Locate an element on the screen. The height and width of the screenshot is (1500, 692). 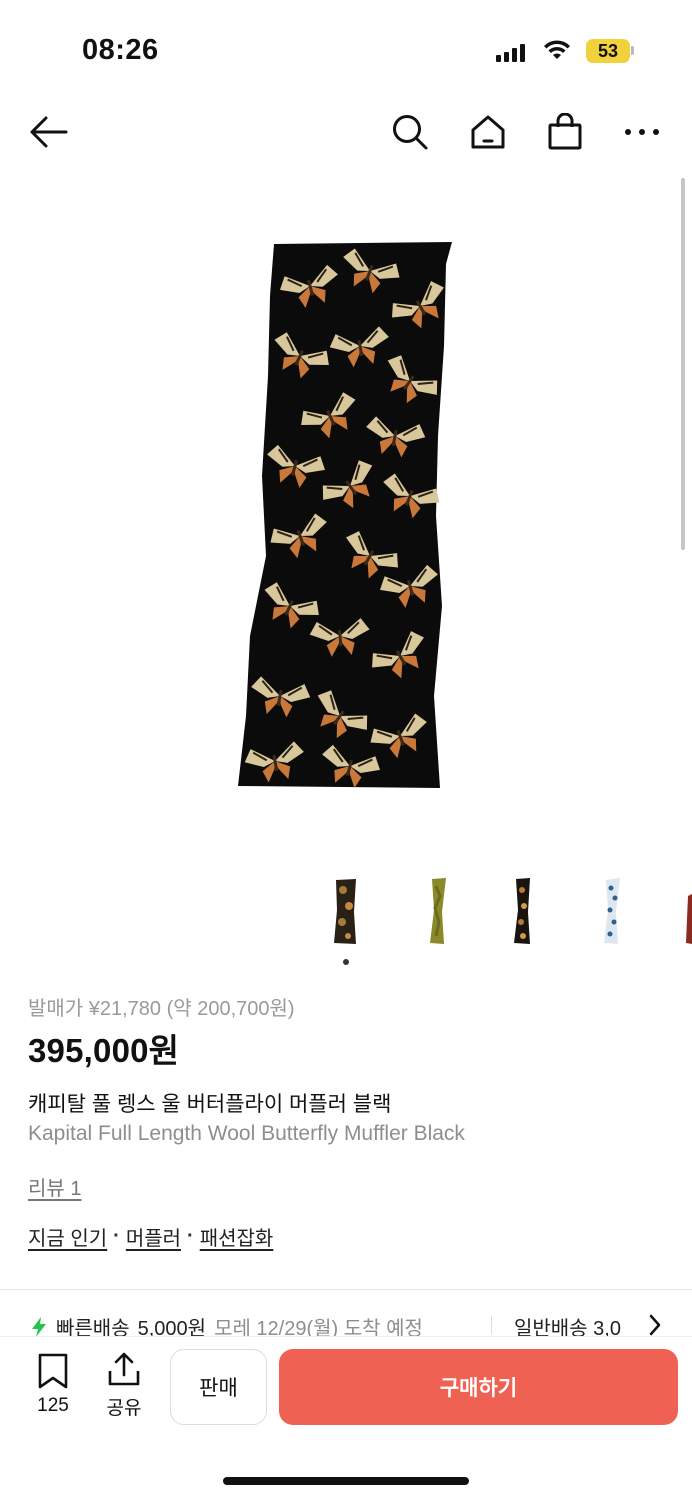
share-label: 공유 is located at coordinates (124, 1408).